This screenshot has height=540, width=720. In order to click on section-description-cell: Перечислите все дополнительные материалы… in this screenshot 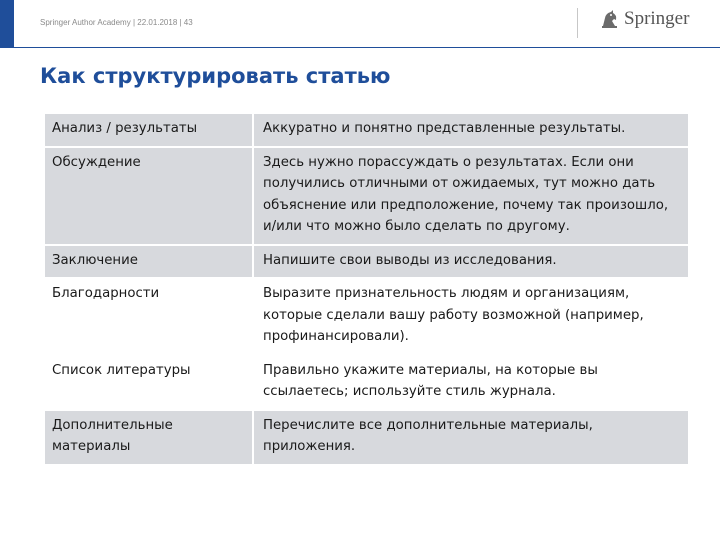, I will do `click(471, 437)`.